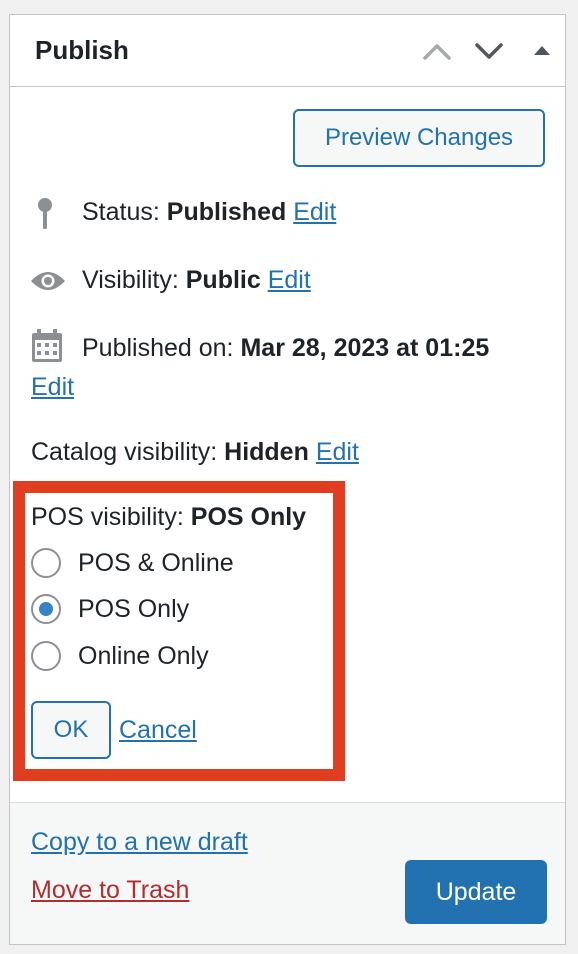 The width and height of the screenshot is (578, 954). I want to click on update-button: Update, so click(476, 892).